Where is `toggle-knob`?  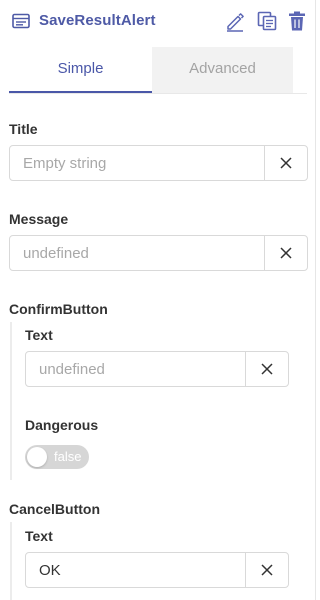
toggle-knob is located at coordinates (37, 457).